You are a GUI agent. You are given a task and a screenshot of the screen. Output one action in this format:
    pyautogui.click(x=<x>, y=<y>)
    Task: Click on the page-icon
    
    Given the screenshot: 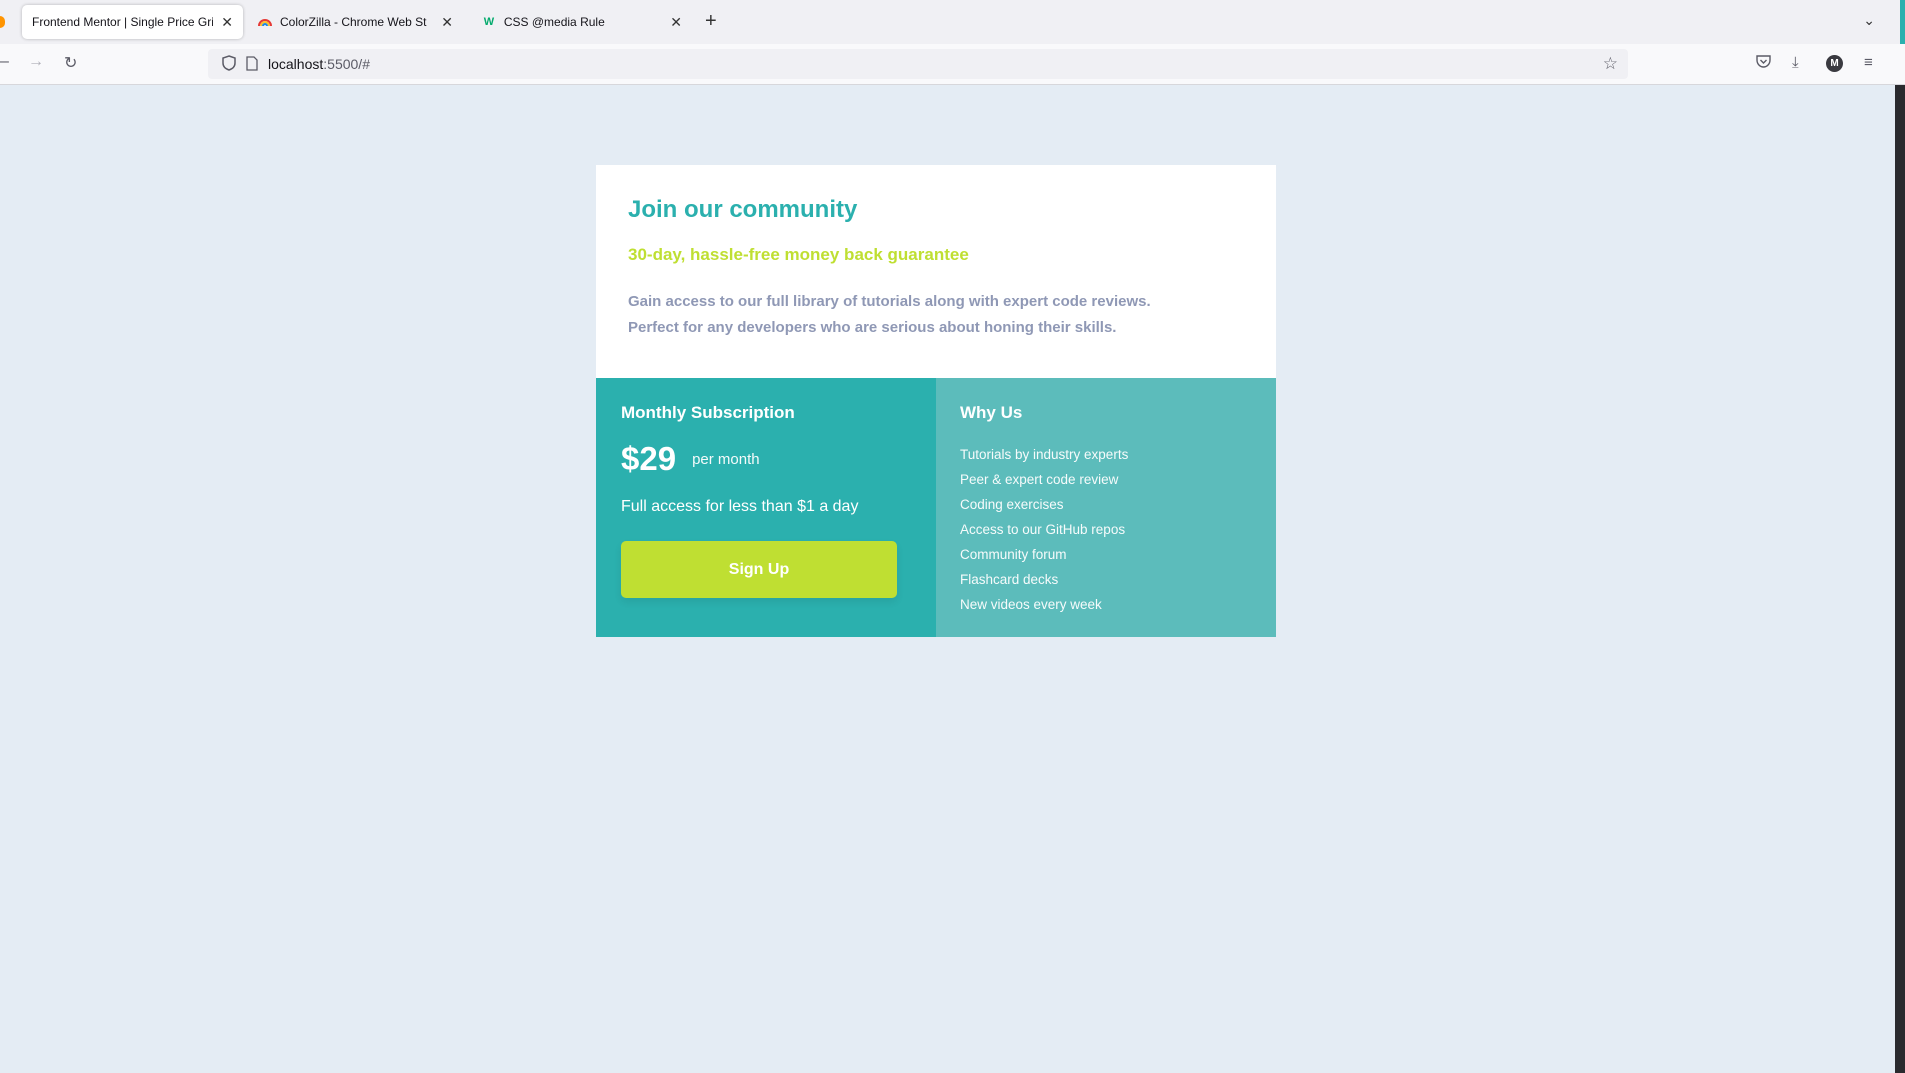 What is the action you would take?
    pyautogui.click(x=252, y=66)
    